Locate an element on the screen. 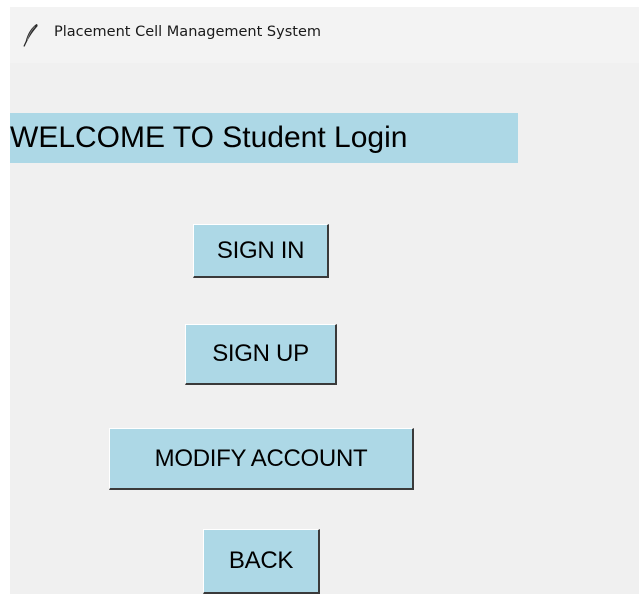 The width and height of the screenshot is (639, 594). welcome-heading: WELCOME TO Student Login is located at coordinates (264, 138).